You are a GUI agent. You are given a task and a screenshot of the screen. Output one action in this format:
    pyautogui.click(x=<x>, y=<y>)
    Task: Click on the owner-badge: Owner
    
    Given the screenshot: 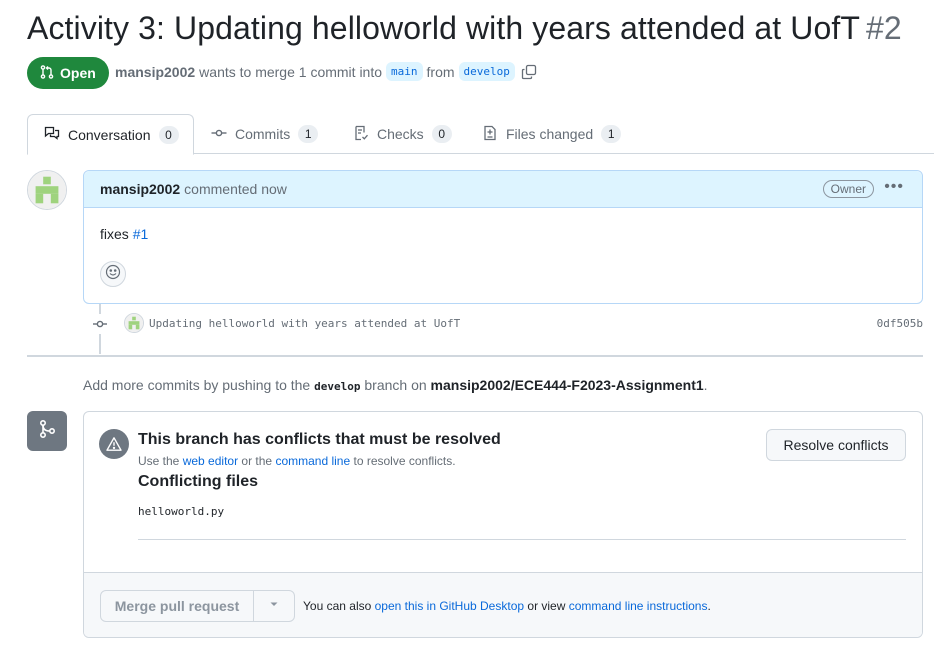 What is the action you would take?
    pyautogui.click(x=848, y=189)
    